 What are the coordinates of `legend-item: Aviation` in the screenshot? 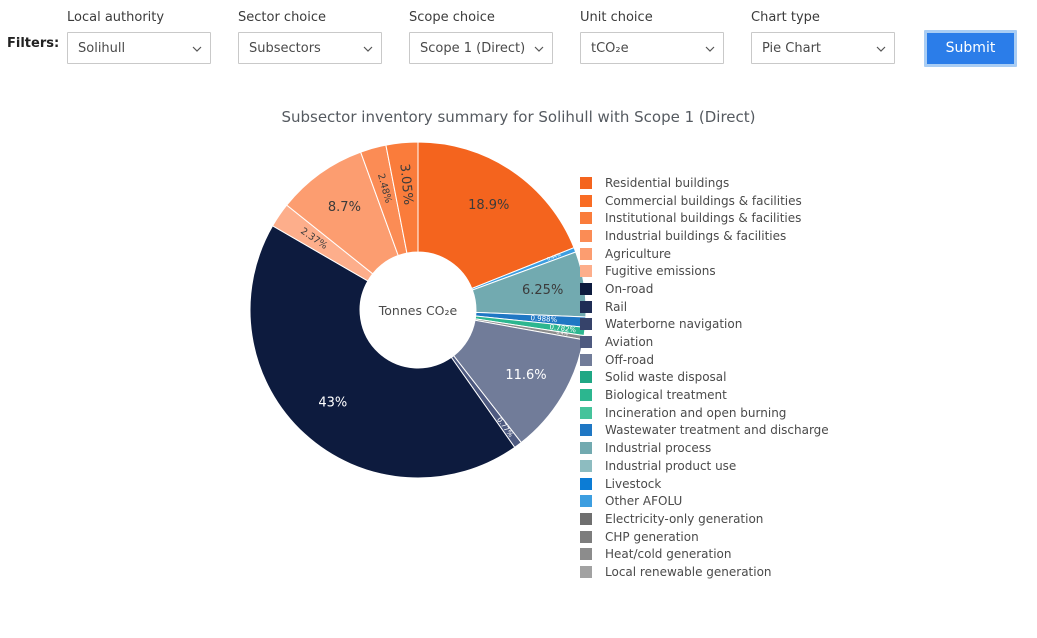 It's located at (745, 342).